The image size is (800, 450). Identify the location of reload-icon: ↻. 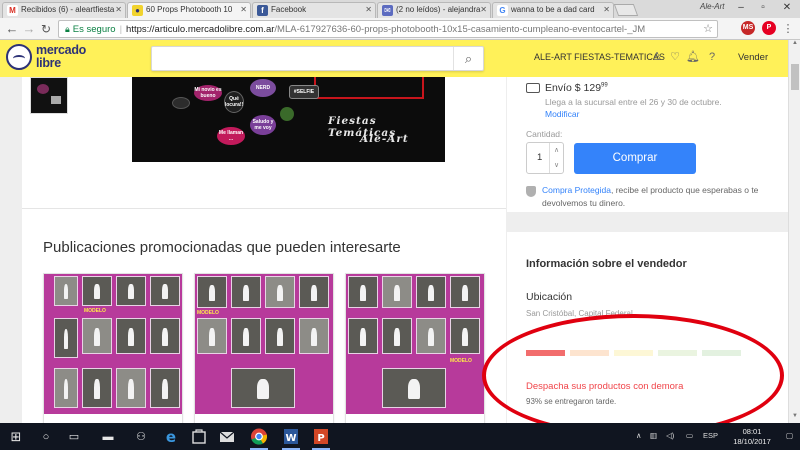
(46, 29).